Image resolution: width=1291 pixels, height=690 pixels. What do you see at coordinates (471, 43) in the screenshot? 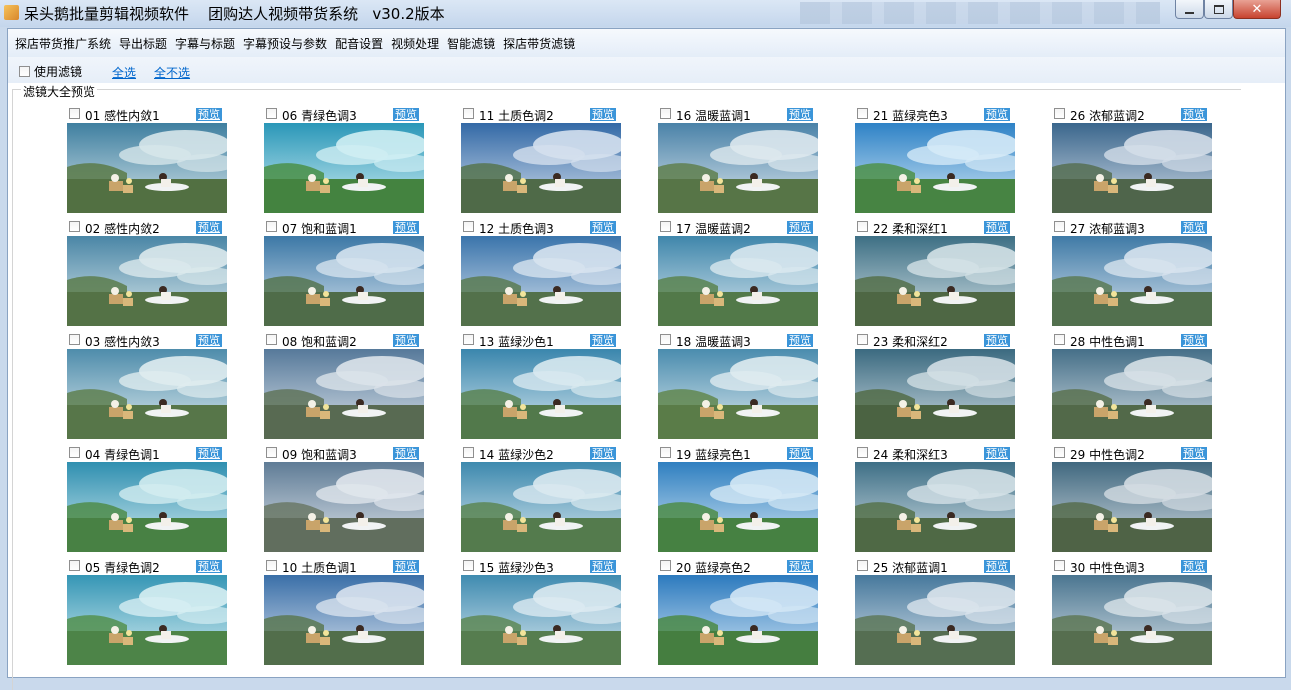
I see `tab-smart-filter: 智能滤镜` at bounding box center [471, 43].